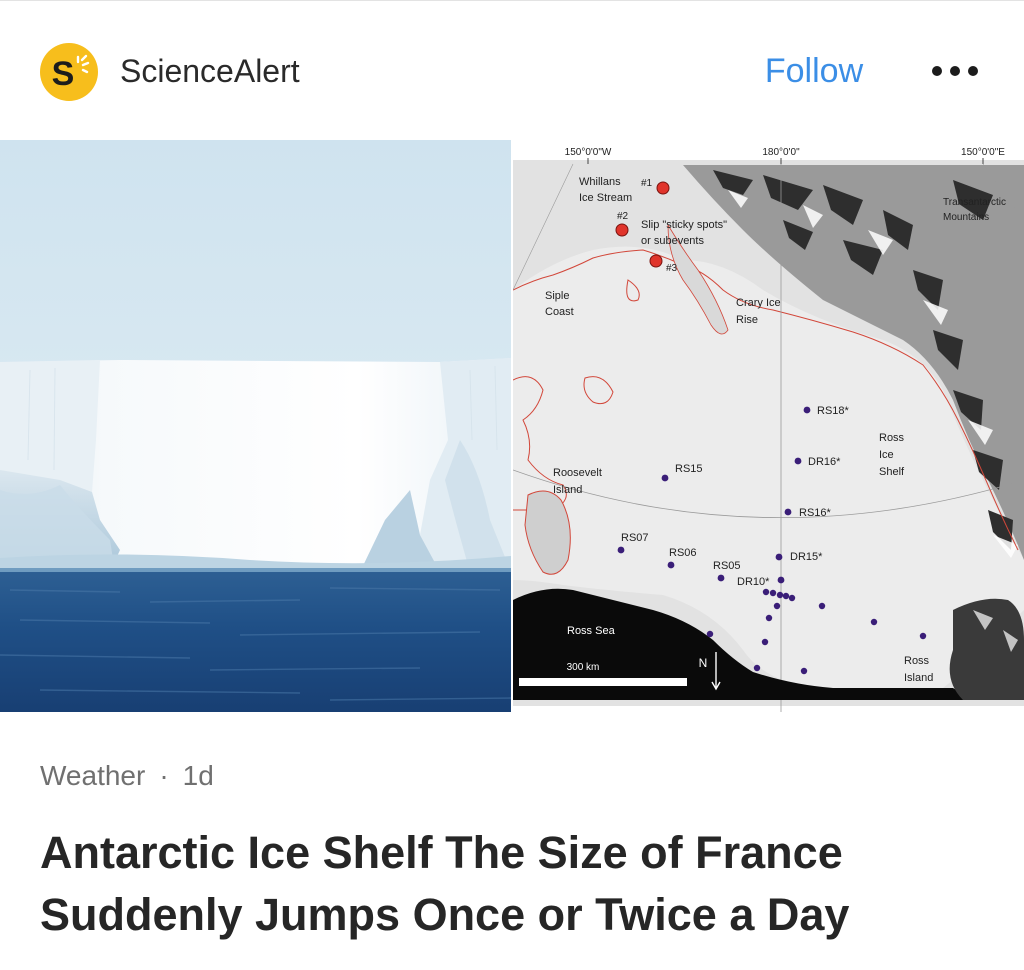  I want to click on station-label-dr15: DR15*, so click(806, 557).